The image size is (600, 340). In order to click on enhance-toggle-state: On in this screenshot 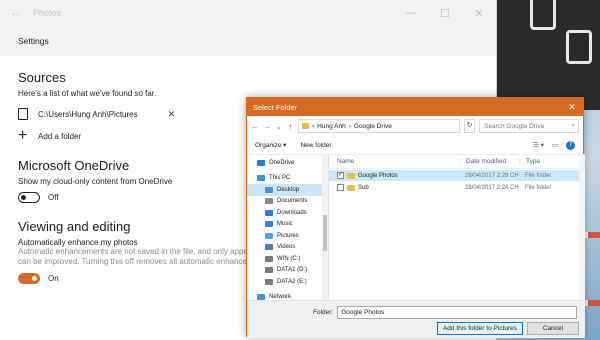, I will do `click(53, 278)`.